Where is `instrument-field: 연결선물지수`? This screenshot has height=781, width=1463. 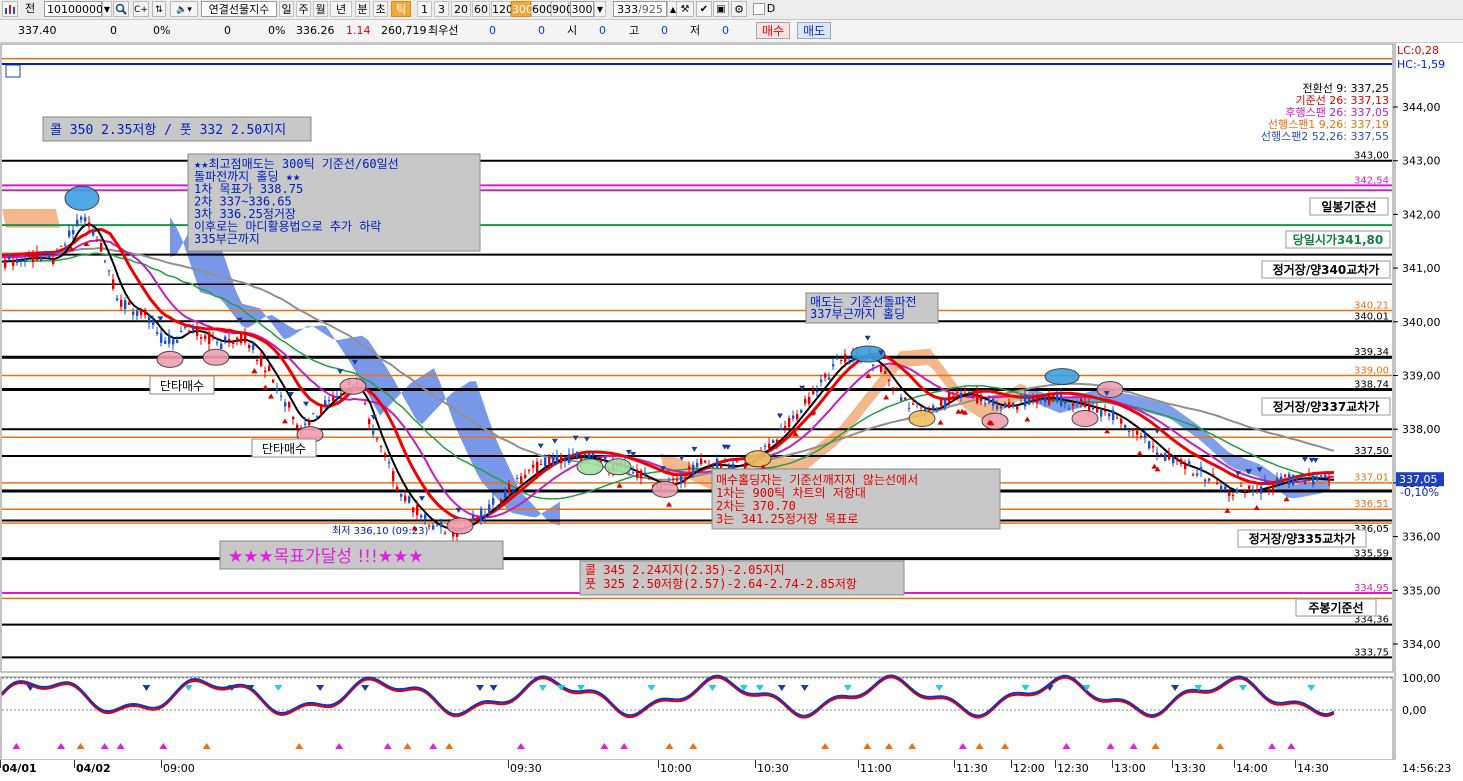
instrument-field: 연결선물지수 is located at coordinates (239, 9).